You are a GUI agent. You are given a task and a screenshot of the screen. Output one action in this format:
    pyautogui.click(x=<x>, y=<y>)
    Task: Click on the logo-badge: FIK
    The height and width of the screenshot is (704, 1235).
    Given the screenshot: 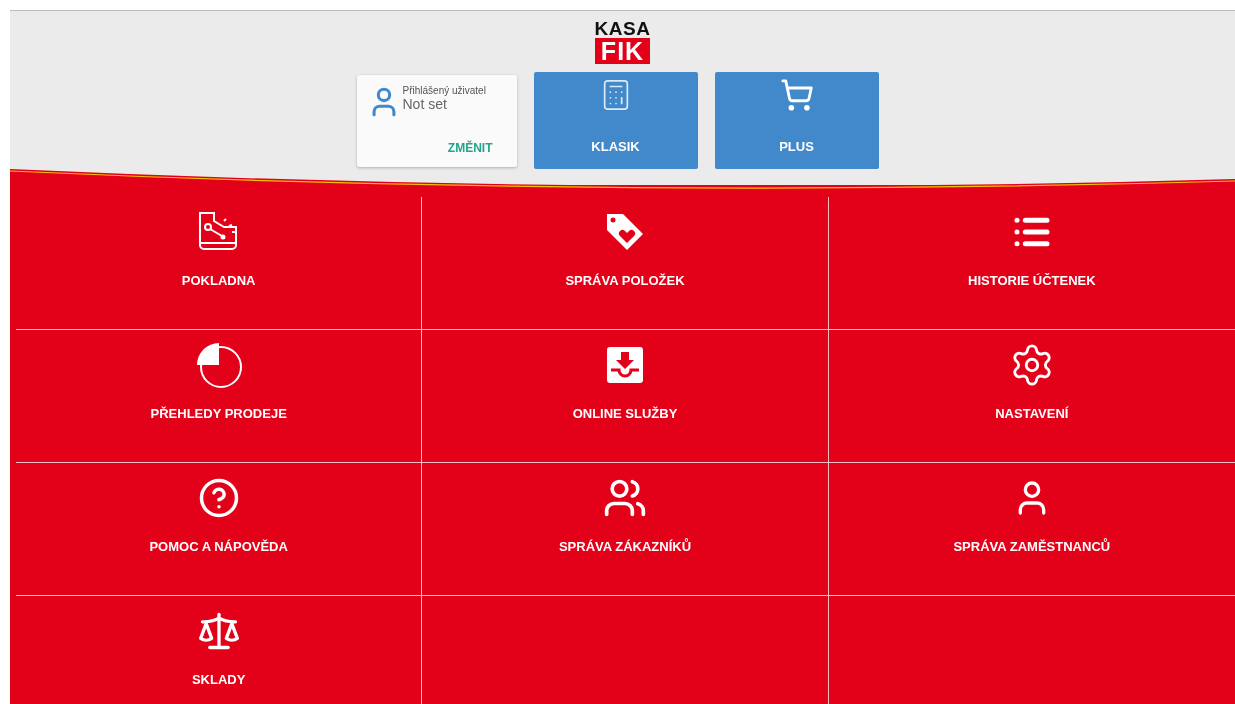 What is the action you would take?
    pyautogui.click(x=622, y=51)
    